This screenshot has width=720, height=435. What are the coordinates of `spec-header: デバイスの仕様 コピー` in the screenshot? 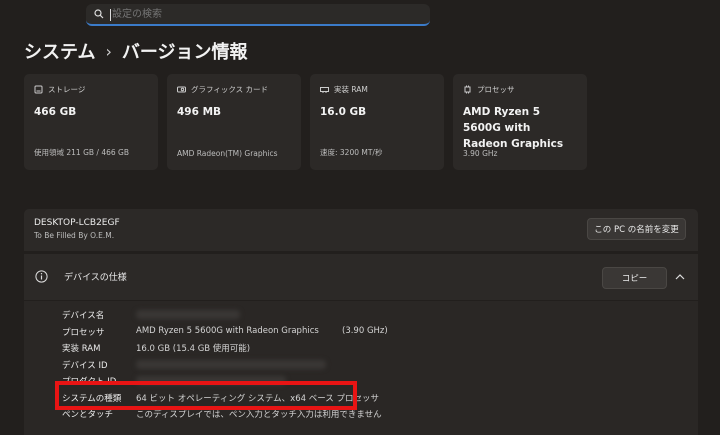 It's located at (361, 277).